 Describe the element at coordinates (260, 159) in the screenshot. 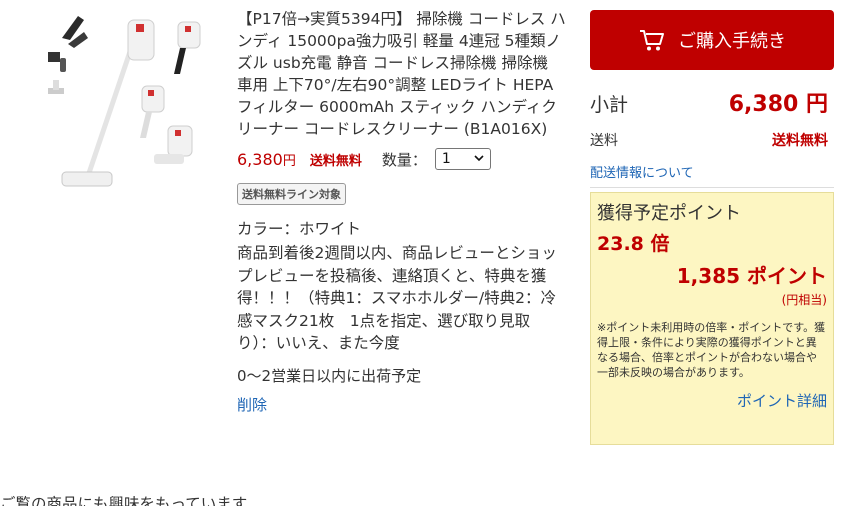

I see `item-price: 6,380` at that location.